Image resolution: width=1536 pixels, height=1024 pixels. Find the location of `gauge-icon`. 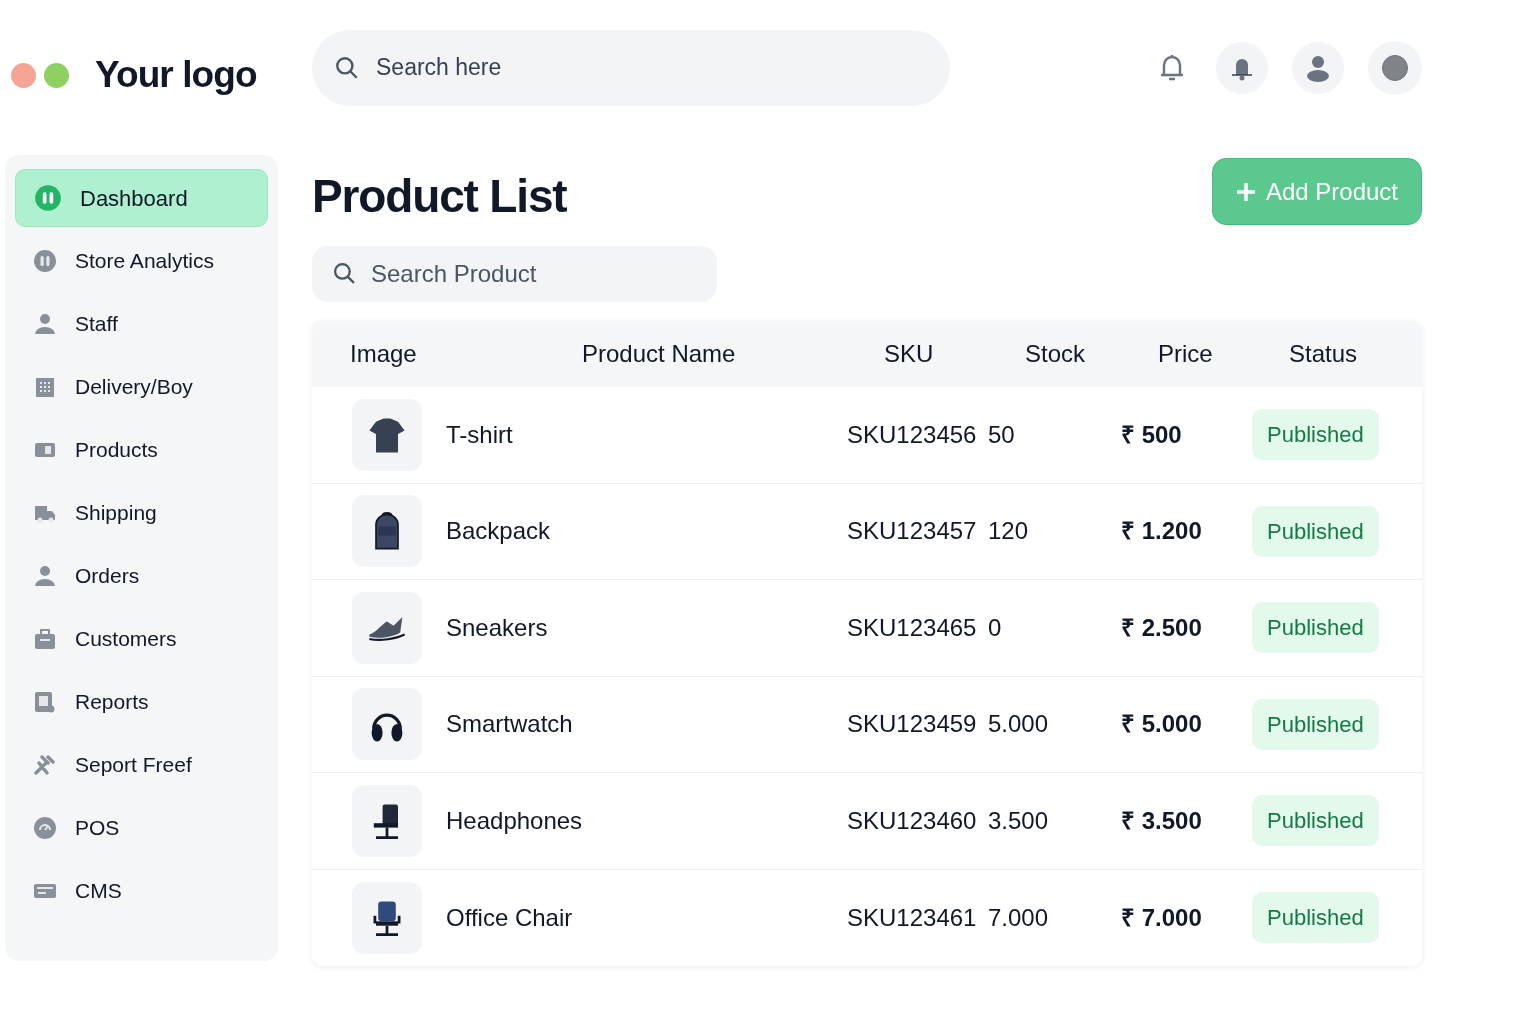

gauge-icon is located at coordinates (45, 828).